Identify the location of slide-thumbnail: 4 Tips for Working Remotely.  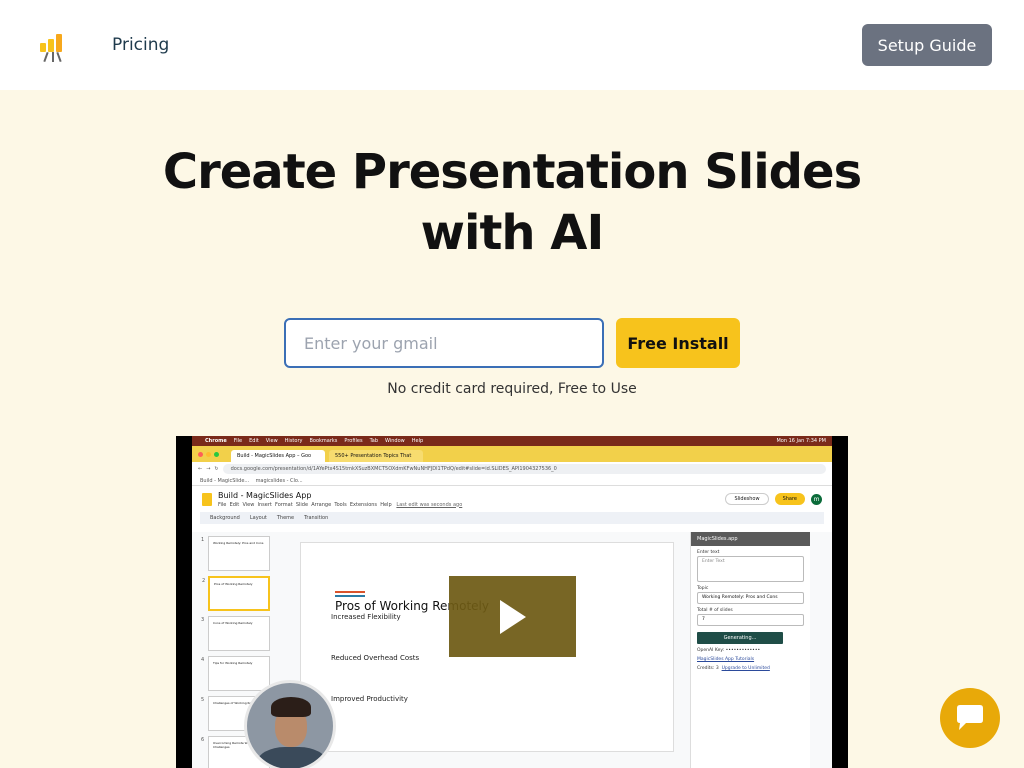
(235, 673).